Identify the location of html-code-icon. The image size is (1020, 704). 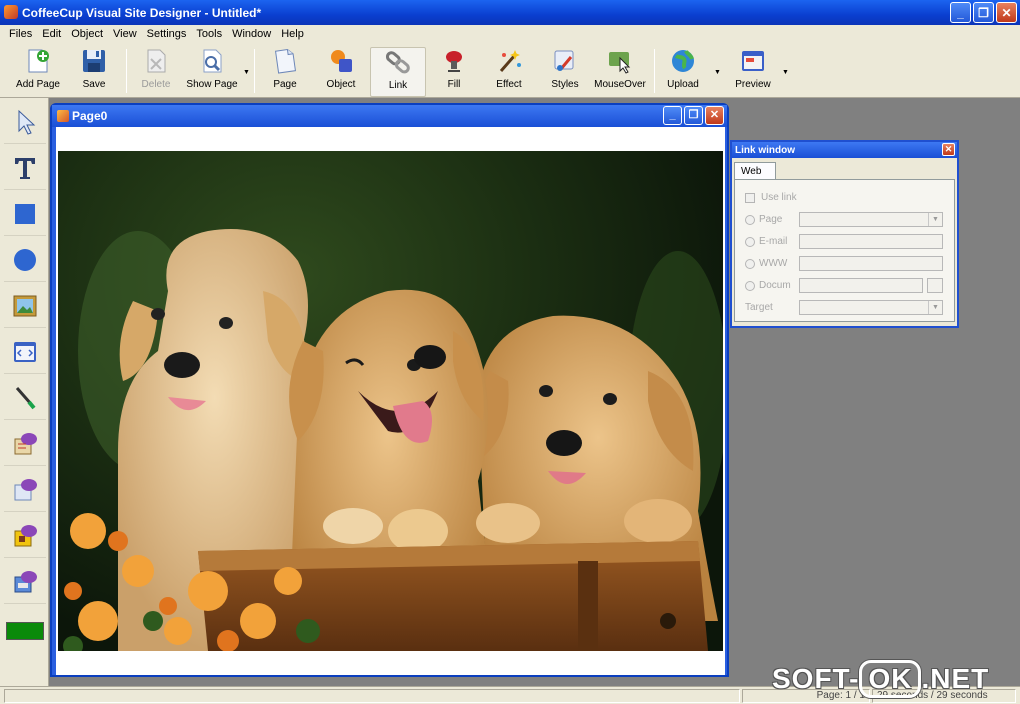
(25, 352).